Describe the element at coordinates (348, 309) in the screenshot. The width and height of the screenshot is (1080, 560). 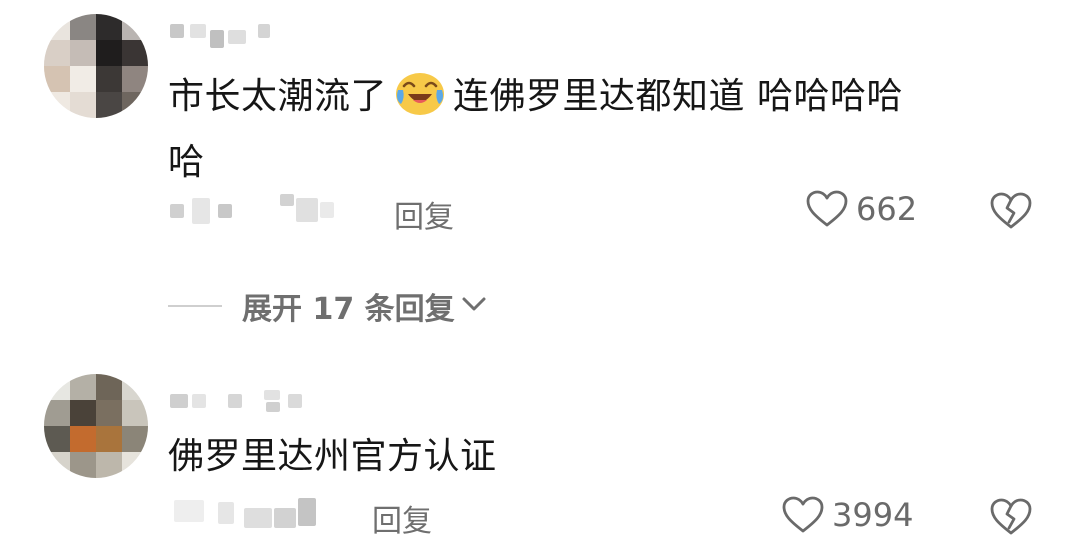
I see `expand-replies-label: 展开 17 条回复` at that location.